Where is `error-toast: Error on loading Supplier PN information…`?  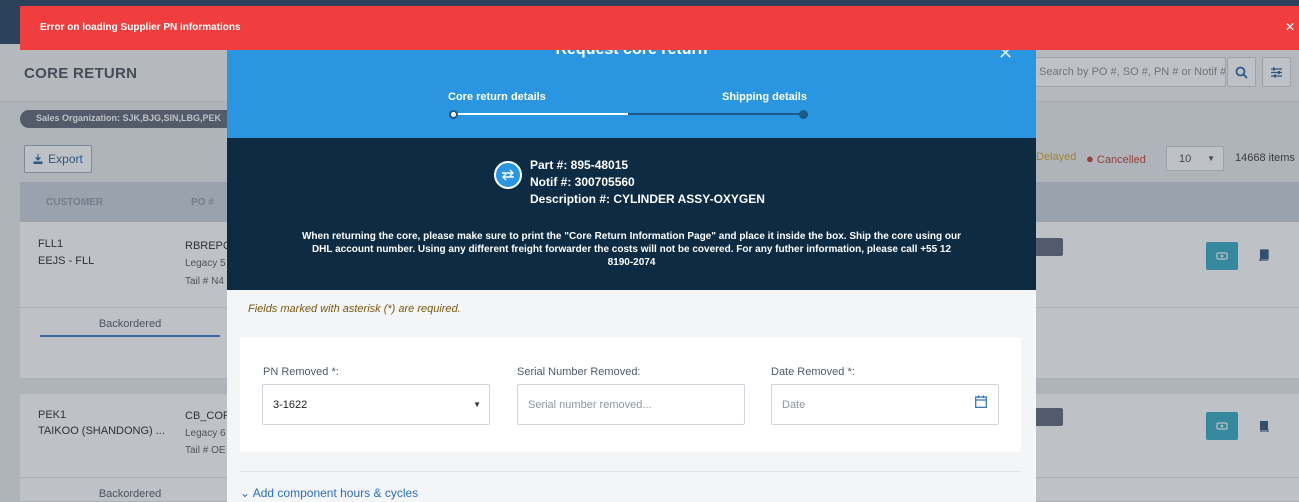 error-toast: Error on loading Supplier PN information… is located at coordinates (659, 28).